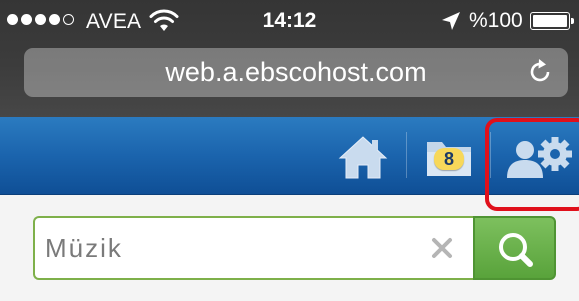 This screenshot has width=579, height=301. I want to click on battery-icon, so click(552, 21).